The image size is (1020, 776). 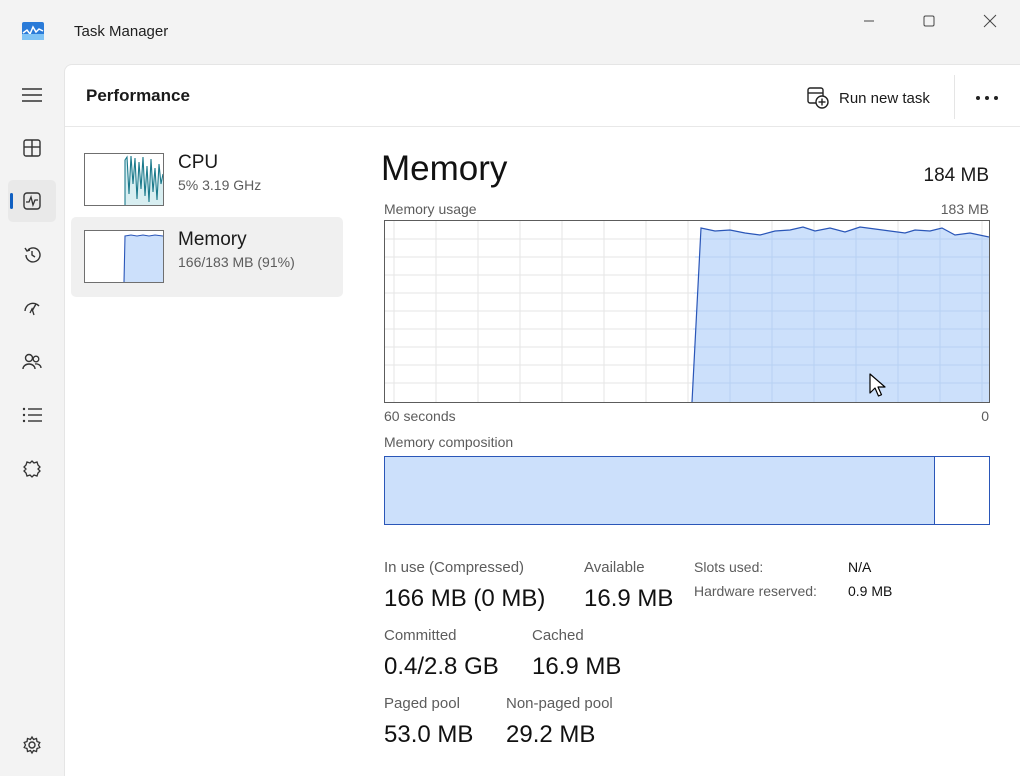 What do you see at coordinates (840, 314) in the screenshot?
I see `memory-usage-area` at bounding box center [840, 314].